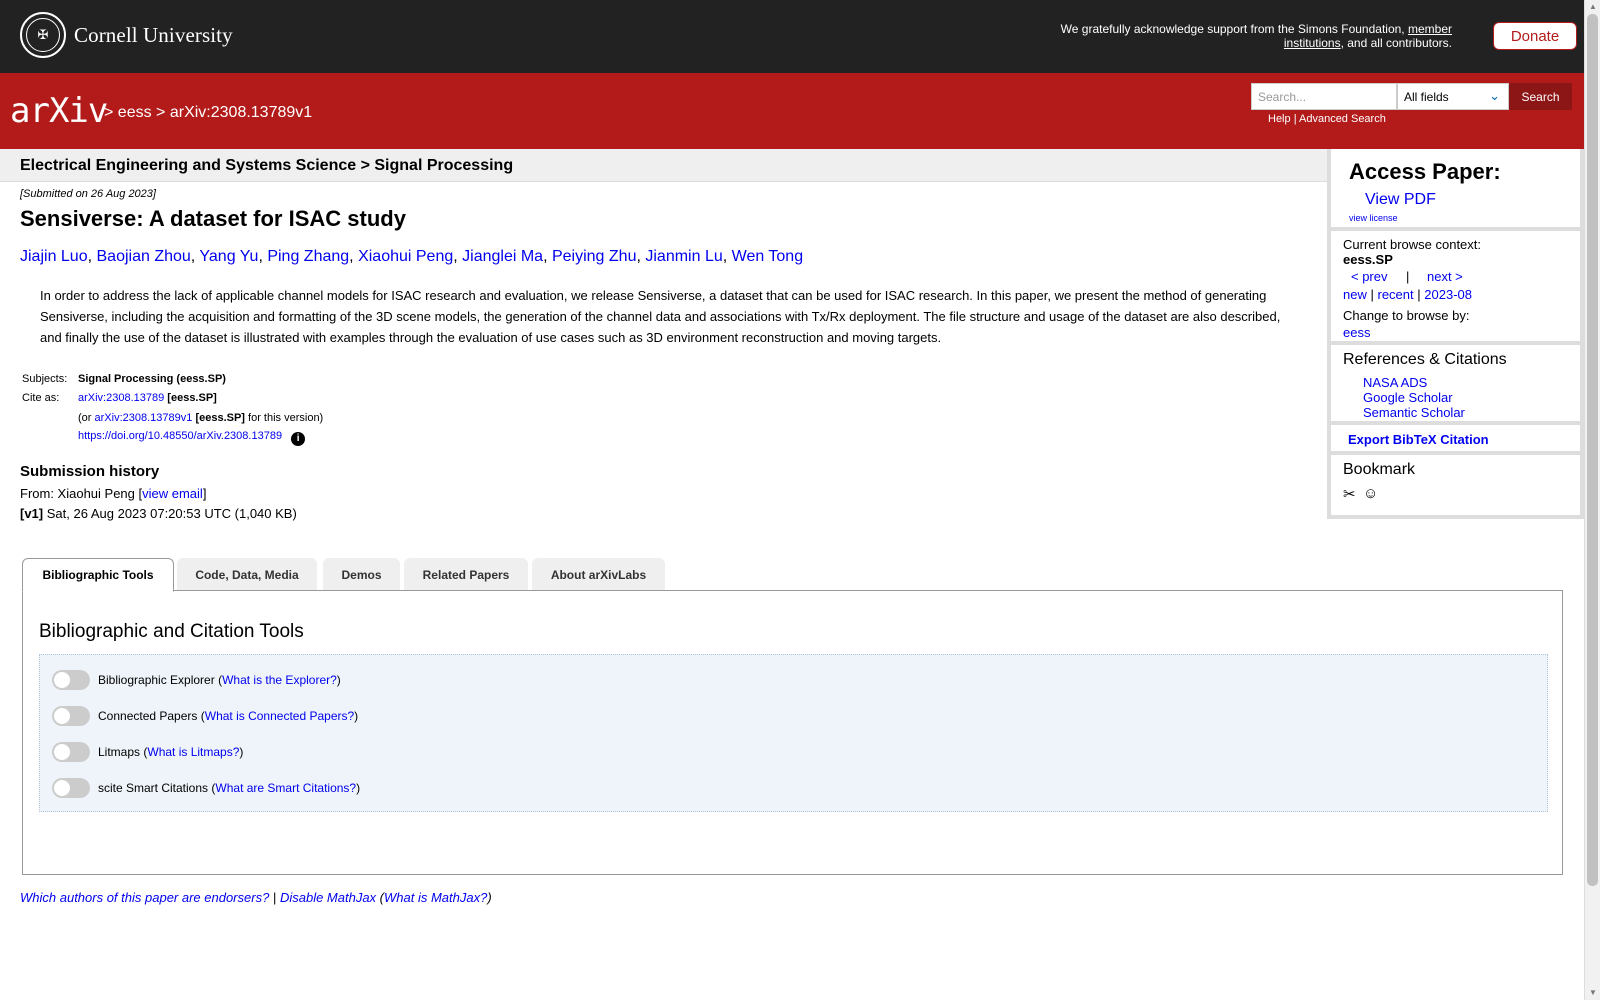 This screenshot has width=1600, height=1000. Describe the element at coordinates (1414, 412) in the screenshot. I see `semantic-scholar-link: Semantic Scholar` at that location.